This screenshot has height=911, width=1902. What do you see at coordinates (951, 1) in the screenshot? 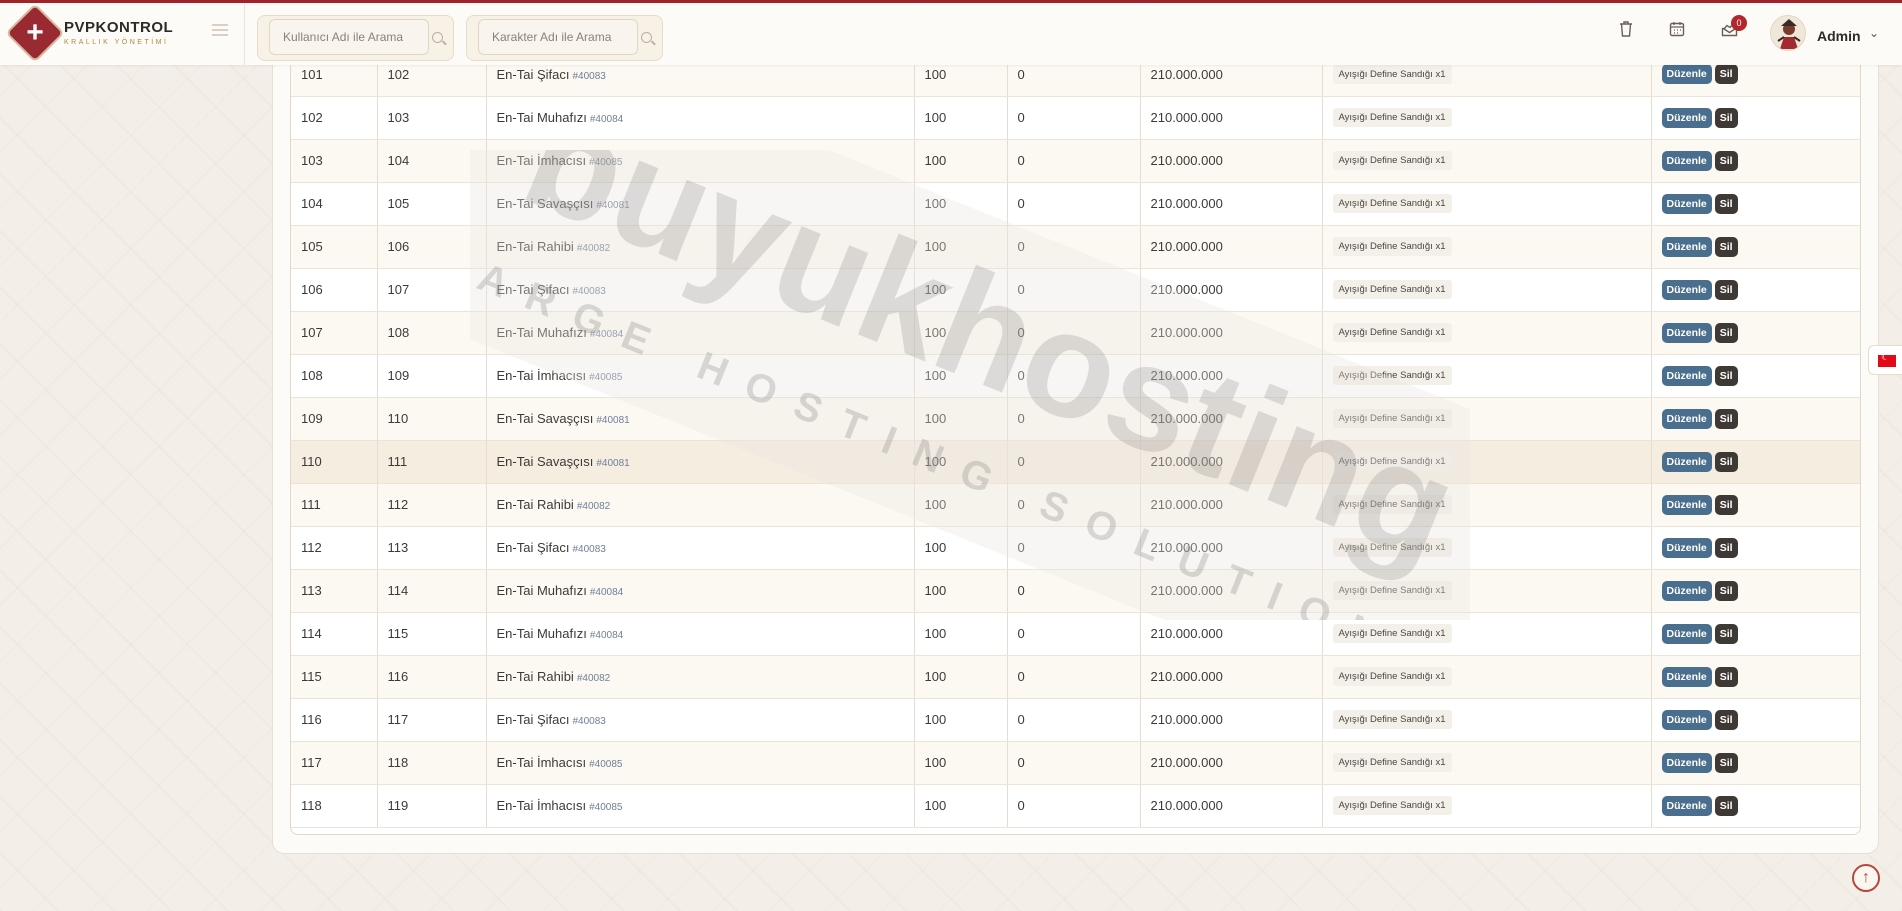
I see `top-accent-line` at bounding box center [951, 1].